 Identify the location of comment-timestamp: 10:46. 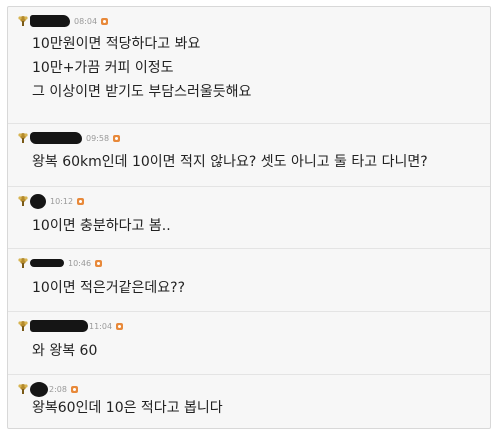
(80, 263).